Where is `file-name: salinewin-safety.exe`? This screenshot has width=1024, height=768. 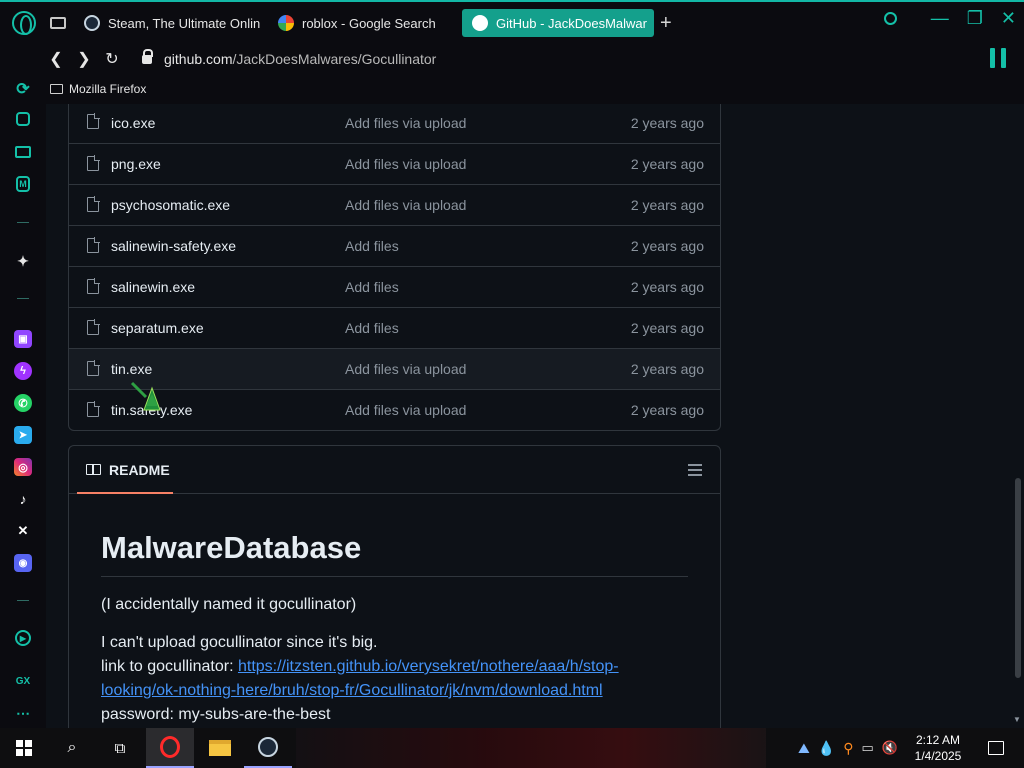 file-name: salinewin-safety.exe is located at coordinates (173, 246).